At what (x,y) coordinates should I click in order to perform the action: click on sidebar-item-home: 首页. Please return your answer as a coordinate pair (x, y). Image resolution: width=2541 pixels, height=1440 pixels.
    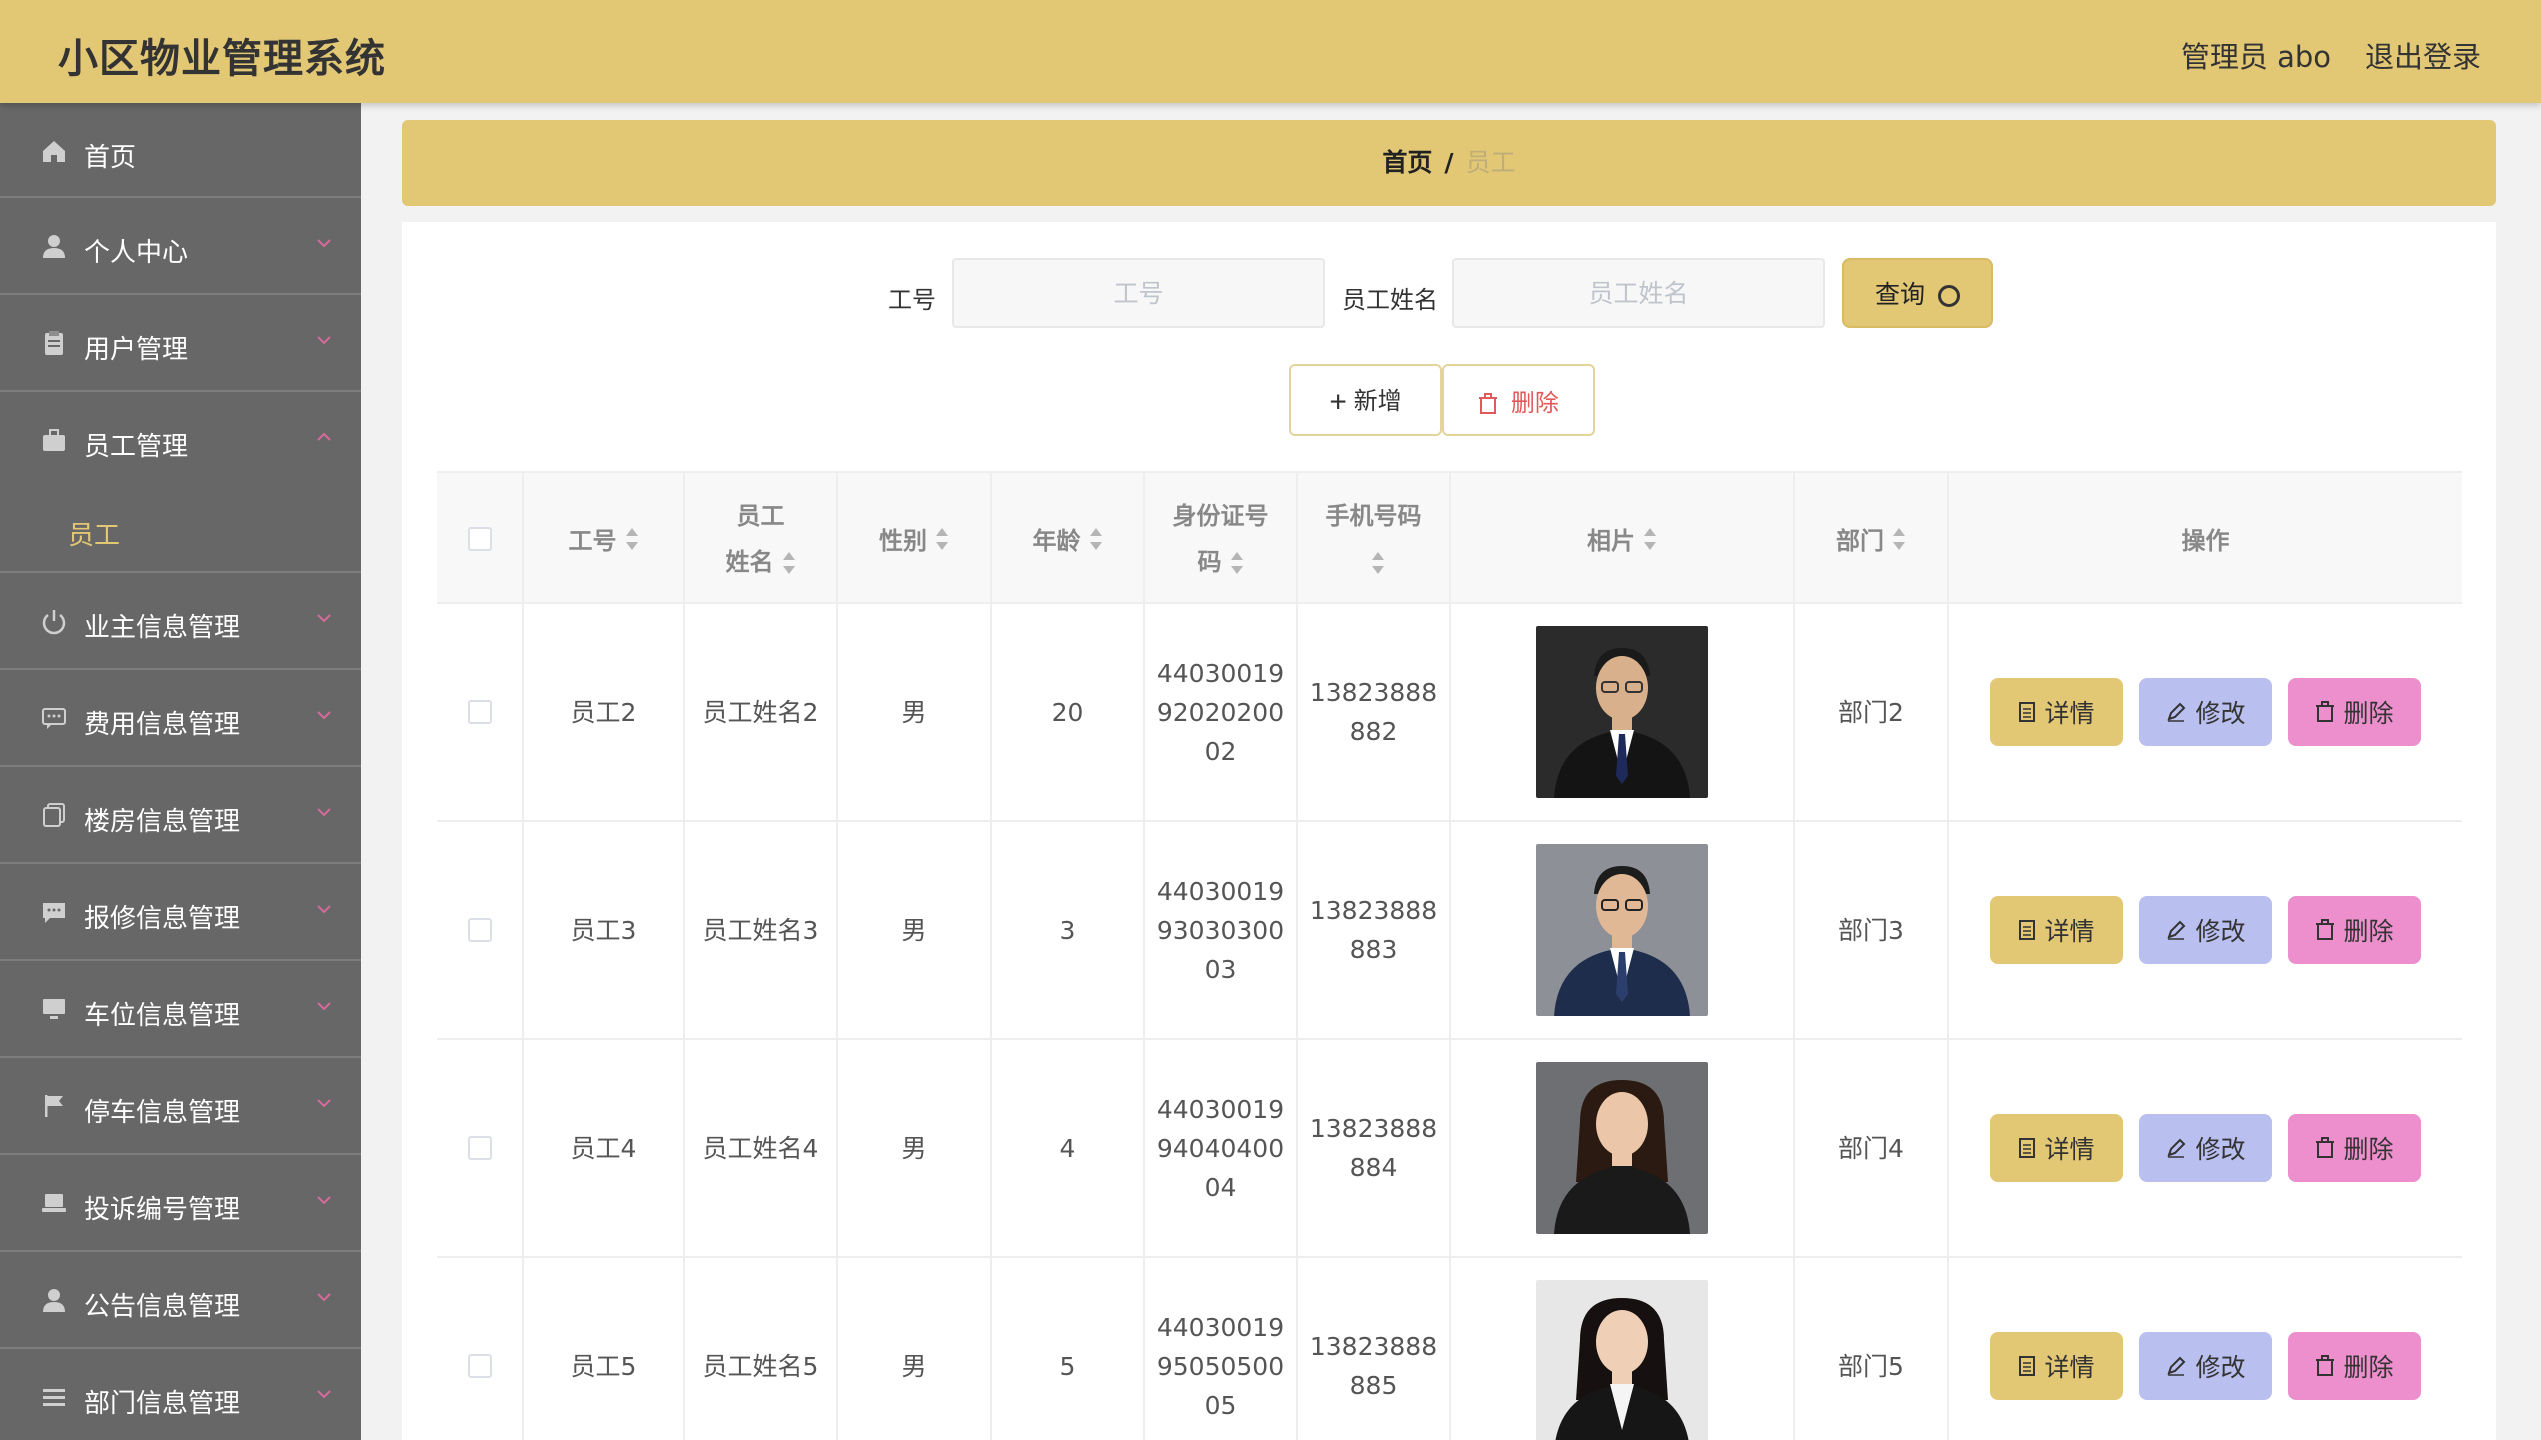
    Looking at the image, I should click on (180, 150).